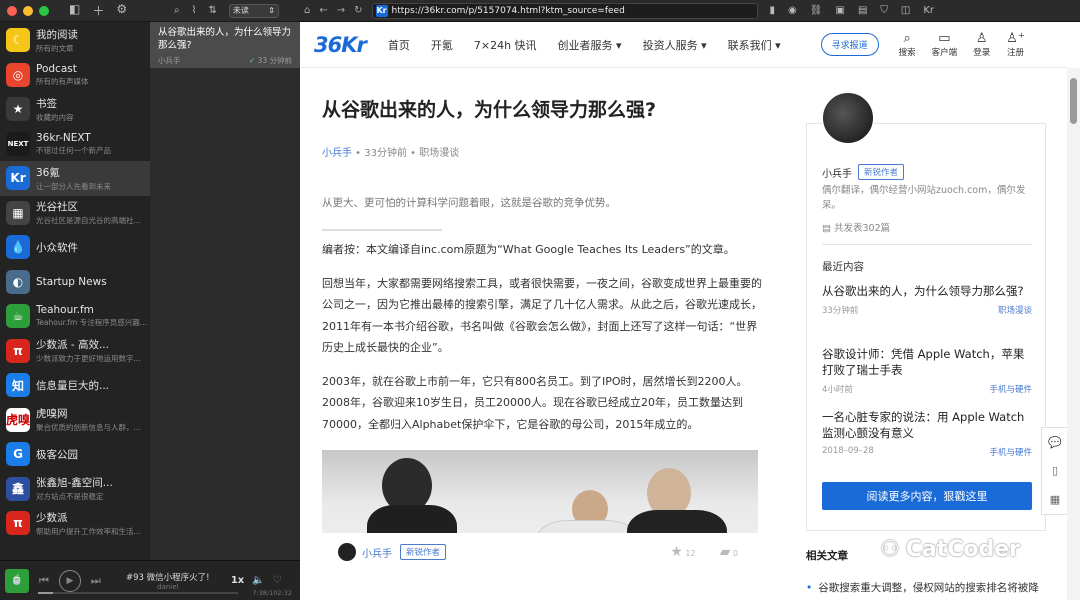 The image size is (1080, 600). I want to click on broom-icon: ⌇, so click(194, 10).